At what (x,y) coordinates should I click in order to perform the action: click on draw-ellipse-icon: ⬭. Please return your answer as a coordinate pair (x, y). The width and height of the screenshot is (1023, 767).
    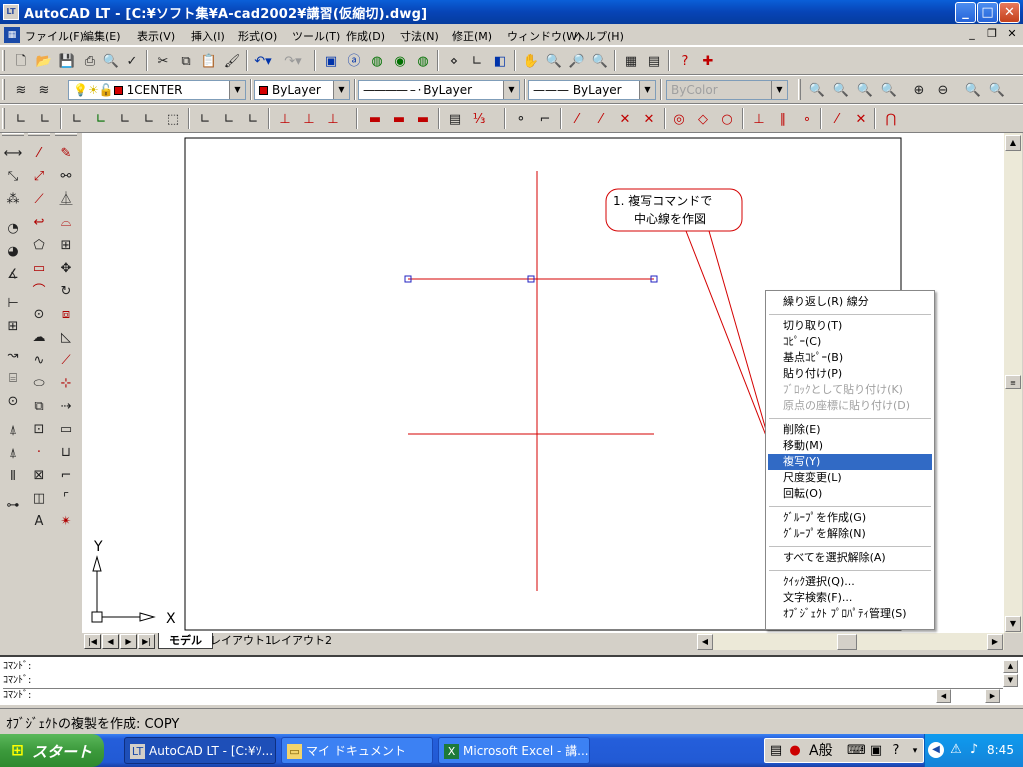
    Looking at the image, I should click on (39, 384).